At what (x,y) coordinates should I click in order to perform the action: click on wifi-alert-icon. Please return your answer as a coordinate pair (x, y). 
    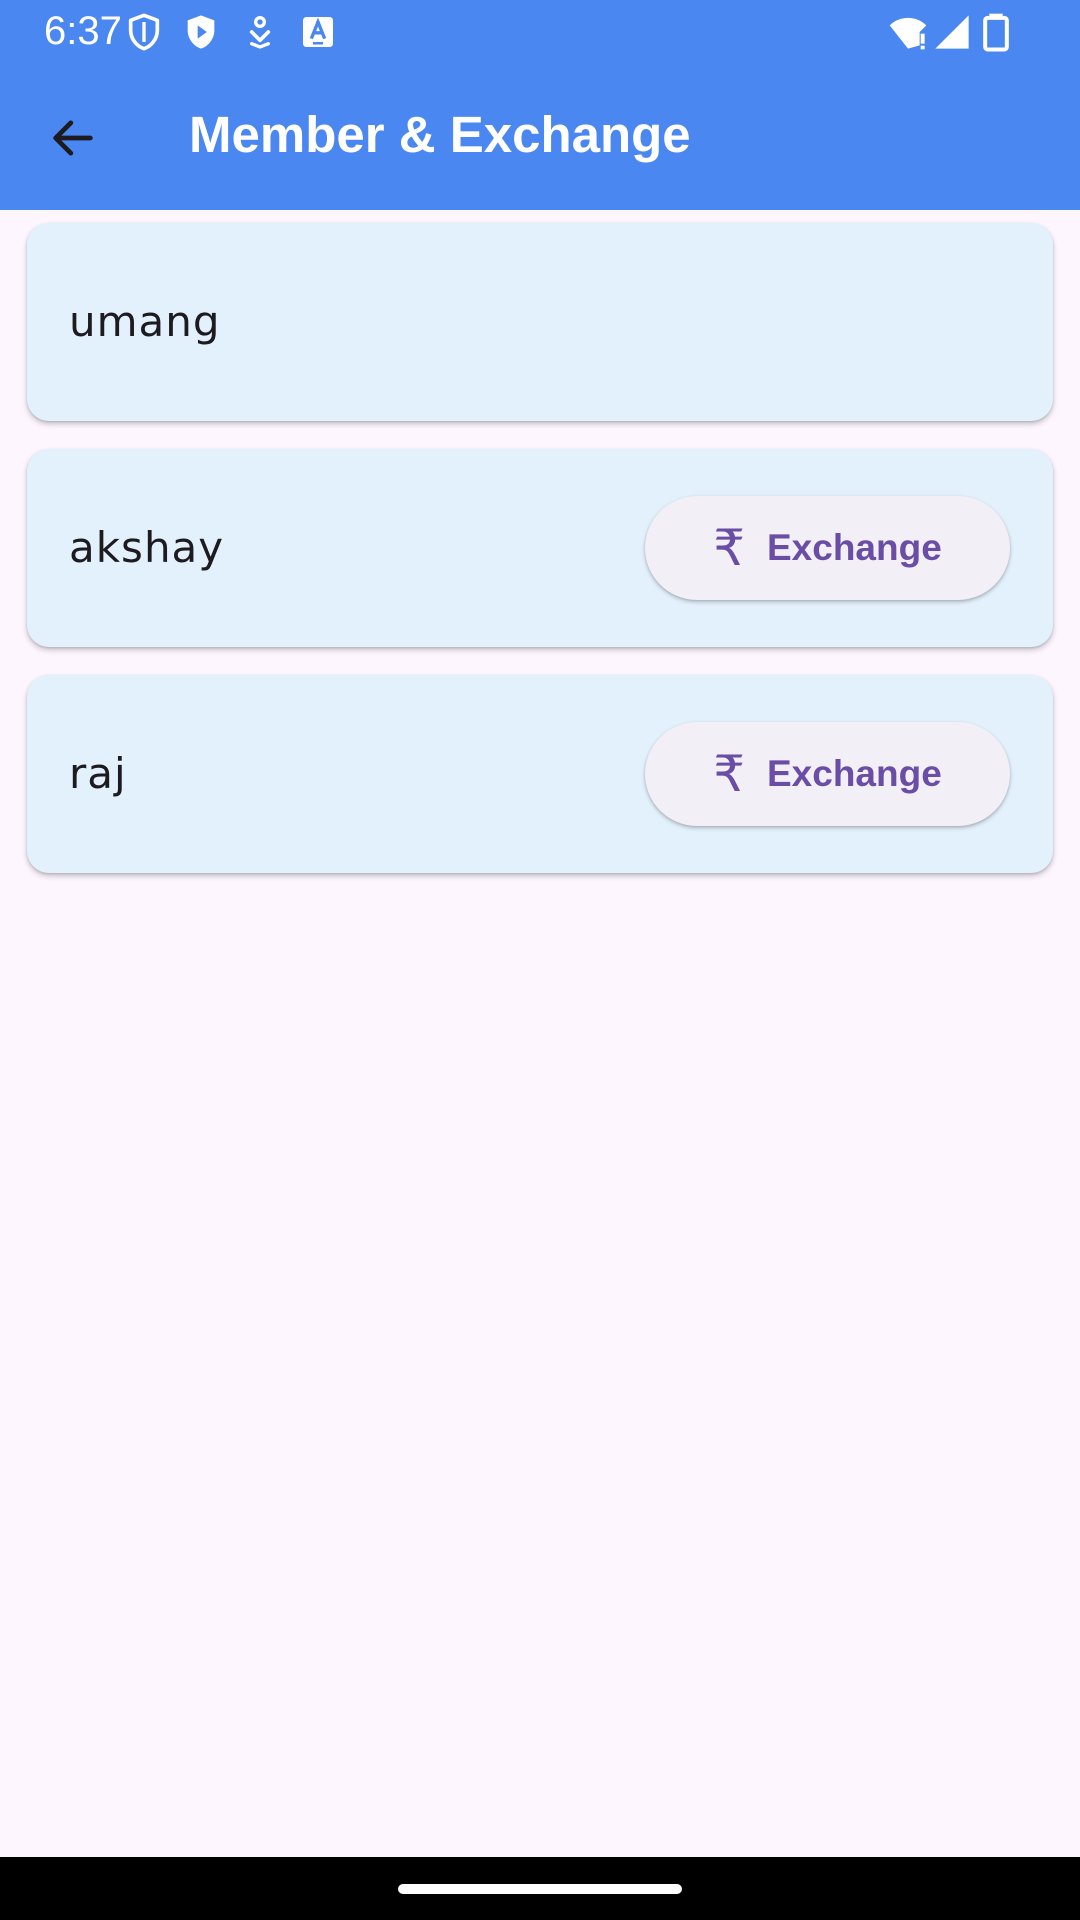
    Looking at the image, I should click on (908, 32).